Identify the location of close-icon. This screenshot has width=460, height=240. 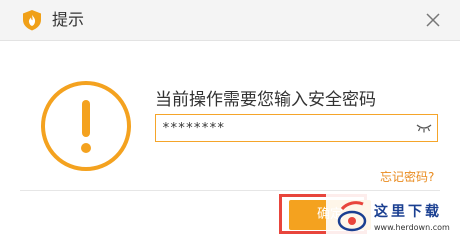
(433, 20).